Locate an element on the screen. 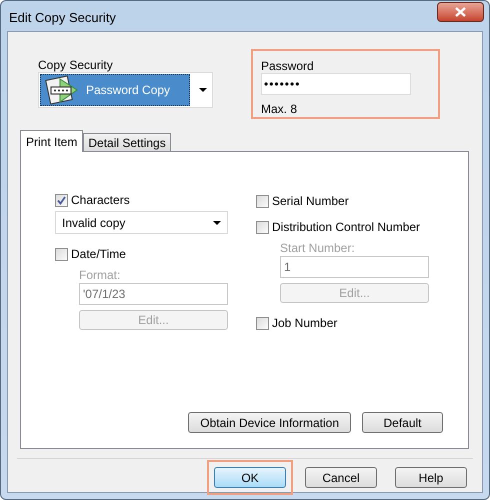 The width and height of the screenshot is (490, 500). field-label: Start Number: is located at coordinates (318, 246).